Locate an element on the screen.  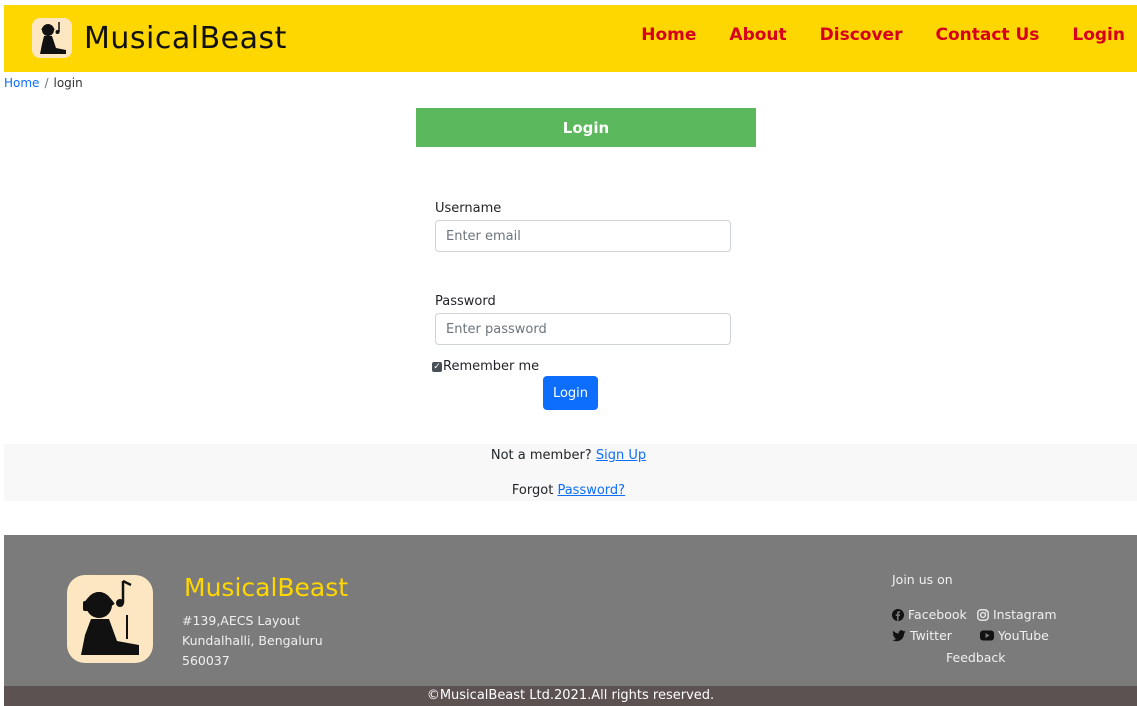
address-line: Kundalhalli, Bengaluru is located at coordinates (252, 640).